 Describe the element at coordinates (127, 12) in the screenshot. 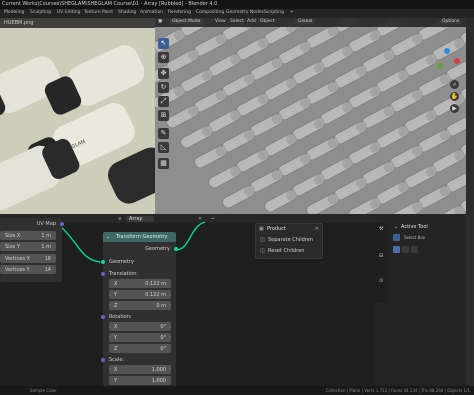

I see `tab-shading: Shading` at that location.